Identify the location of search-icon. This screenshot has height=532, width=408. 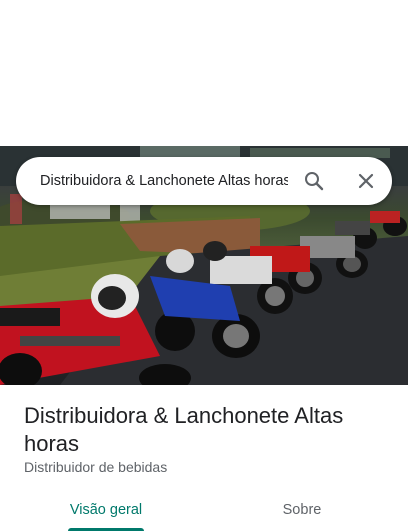
(314, 181).